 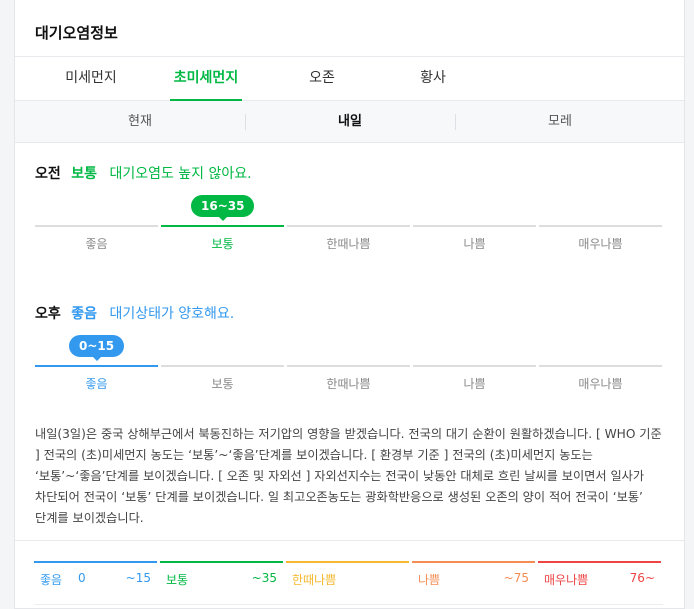 I want to click on tab-day-after-tomorrow: 모레, so click(x=560, y=122).